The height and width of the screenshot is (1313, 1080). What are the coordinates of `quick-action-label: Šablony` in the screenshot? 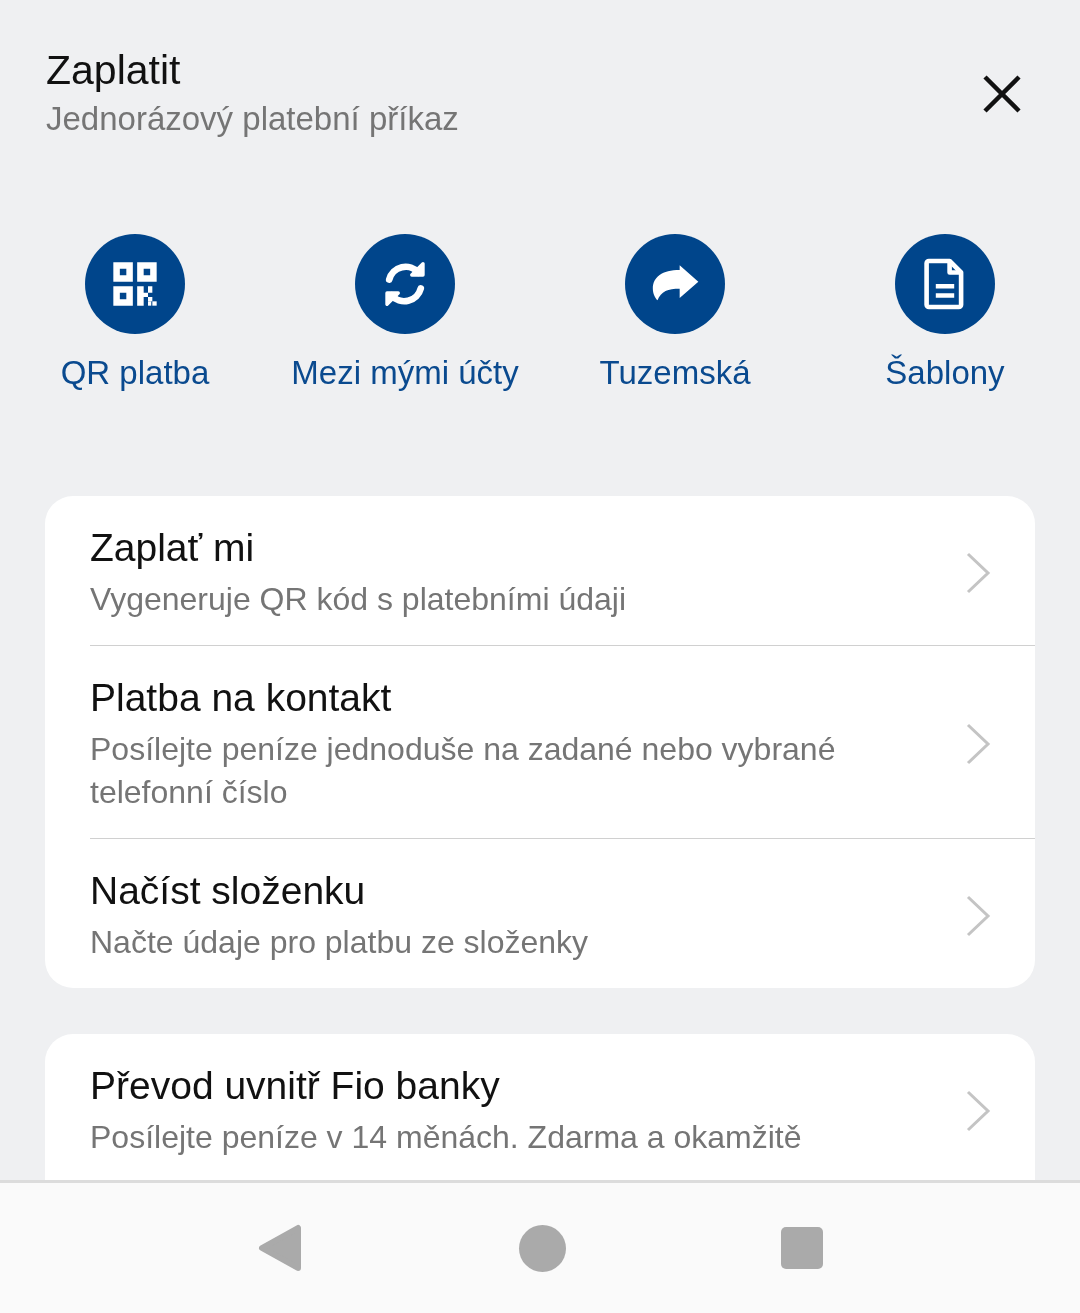 It's located at (945, 373).